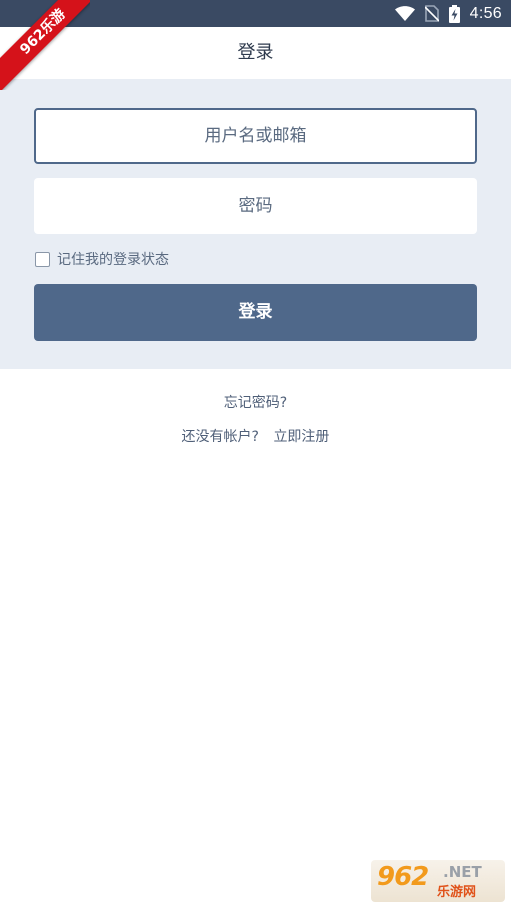  Describe the element at coordinates (431, 13) in the screenshot. I see `no-sim-icon` at that location.